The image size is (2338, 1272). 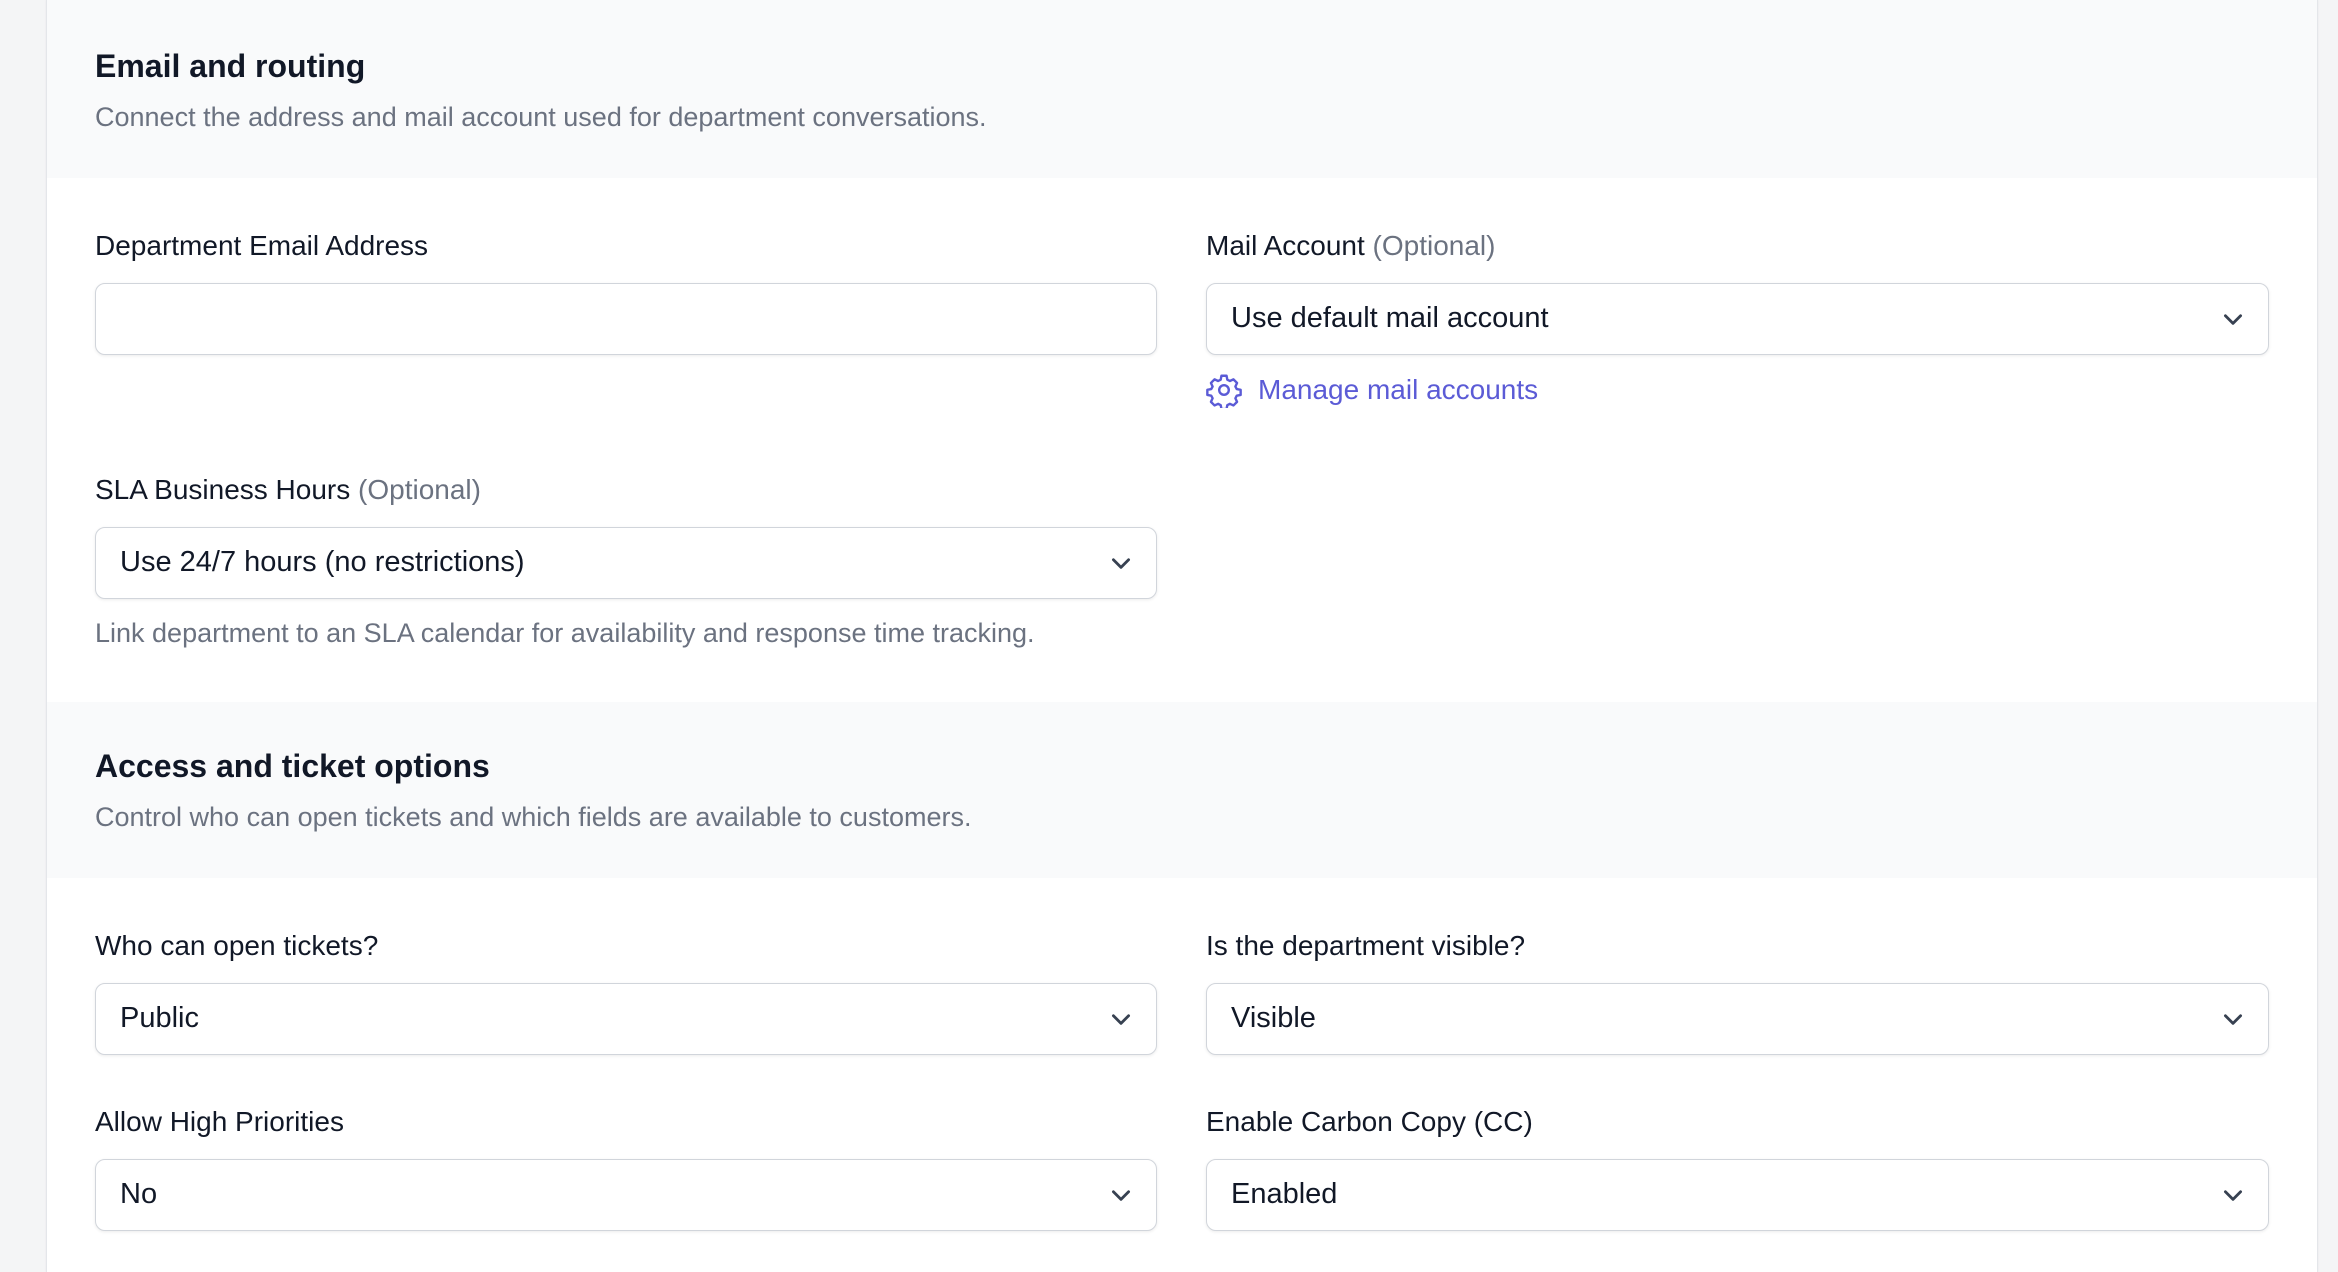 What do you see at coordinates (1390, 318) in the screenshot?
I see `mail-account-value: Use default mail account` at bounding box center [1390, 318].